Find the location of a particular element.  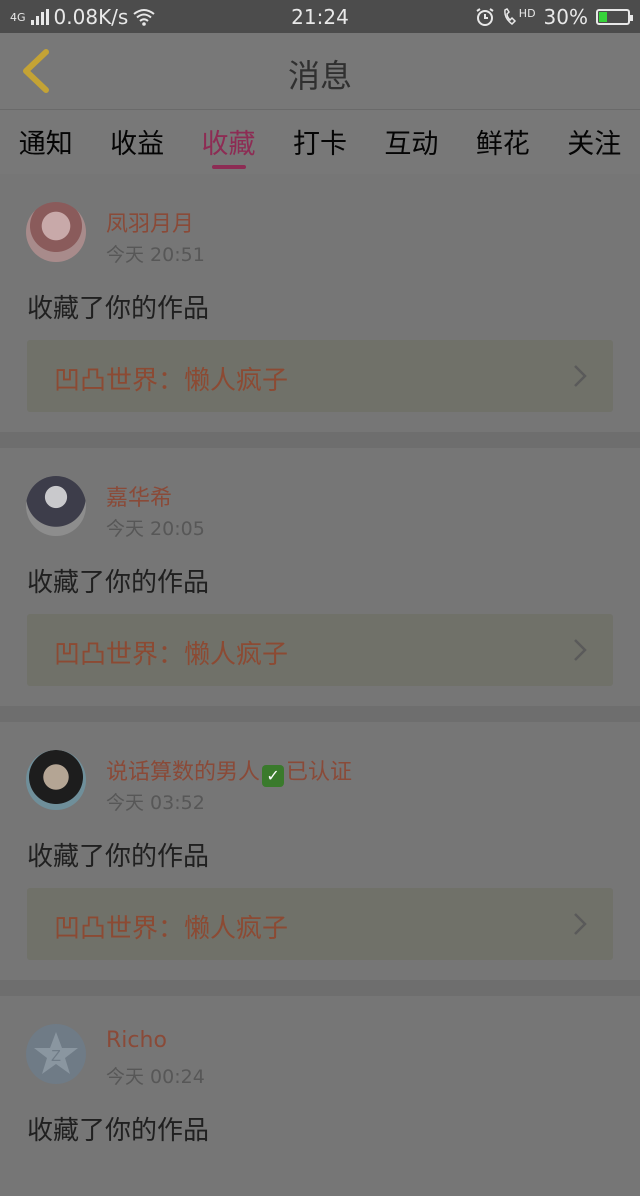

avatar: Z is located at coordinates (56, 1054).